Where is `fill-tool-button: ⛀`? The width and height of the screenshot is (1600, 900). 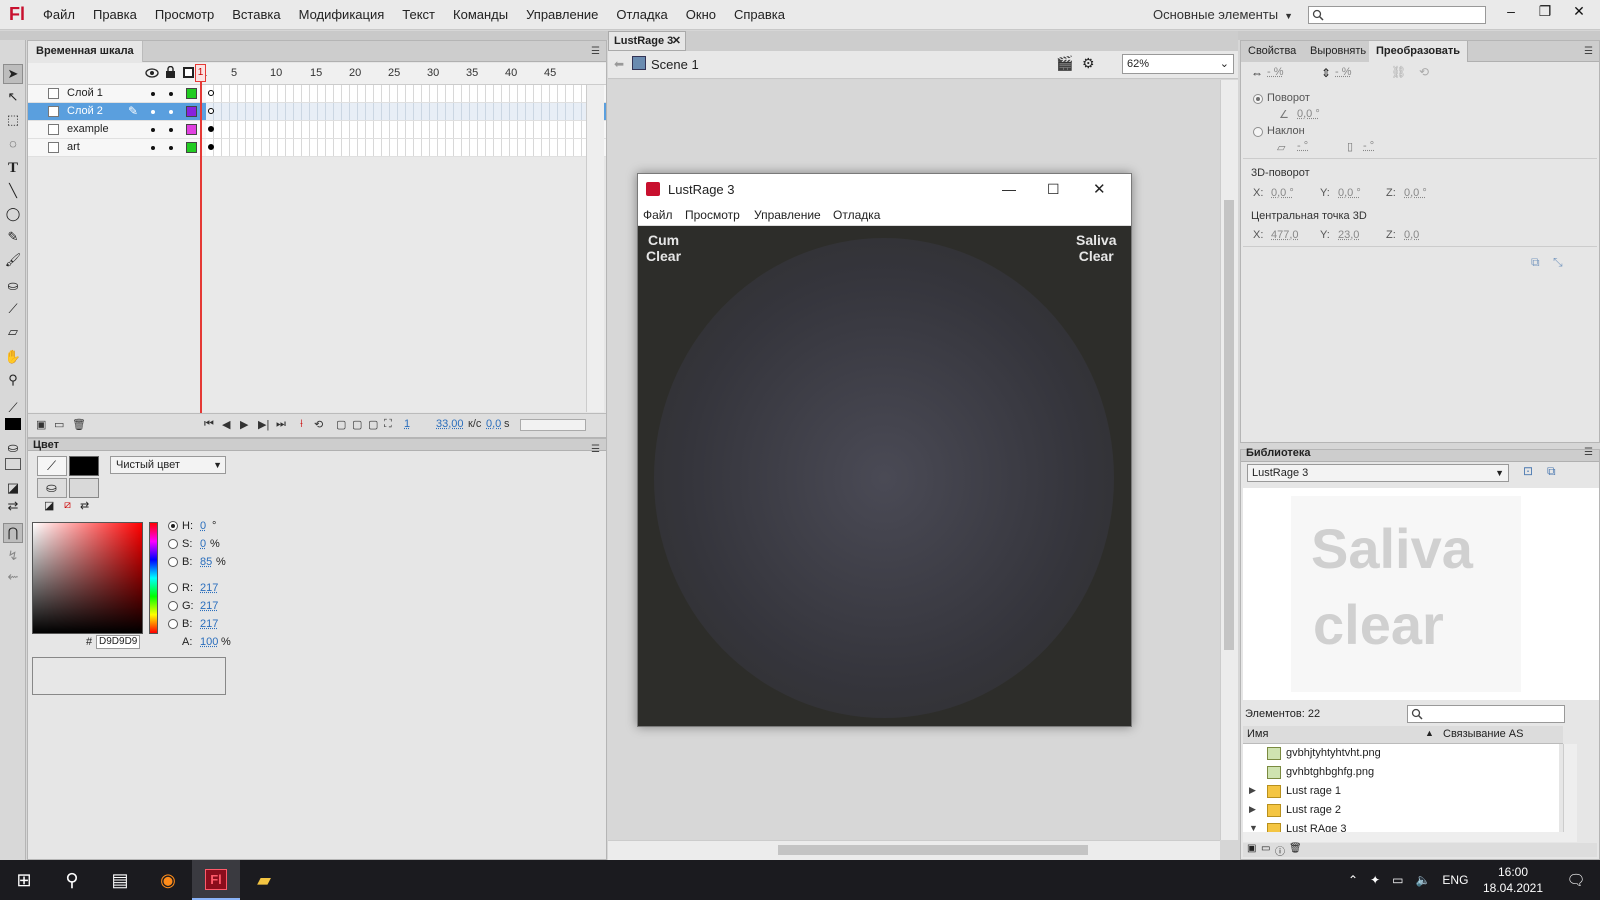
fill-tool-button: ⛀ is located at coordinates (52, 488).